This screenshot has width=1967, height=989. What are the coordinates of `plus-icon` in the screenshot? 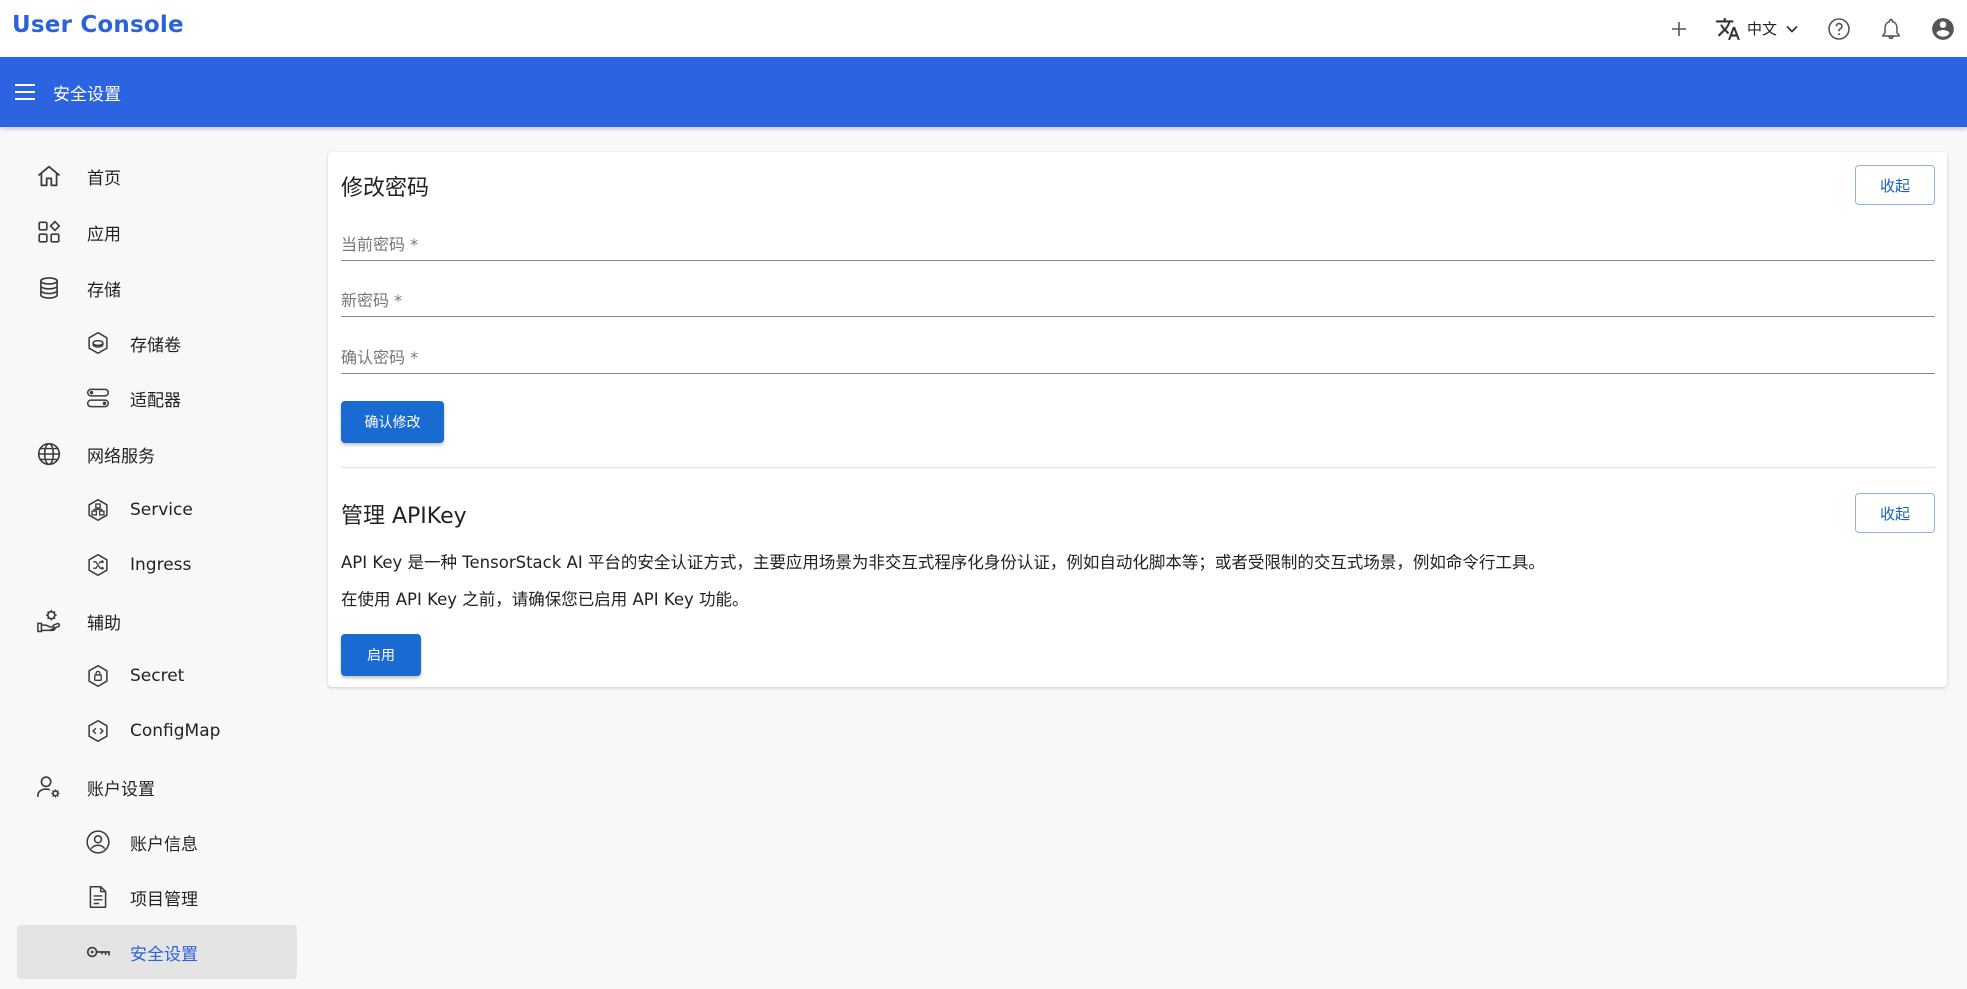 It's located at (1678, 28).